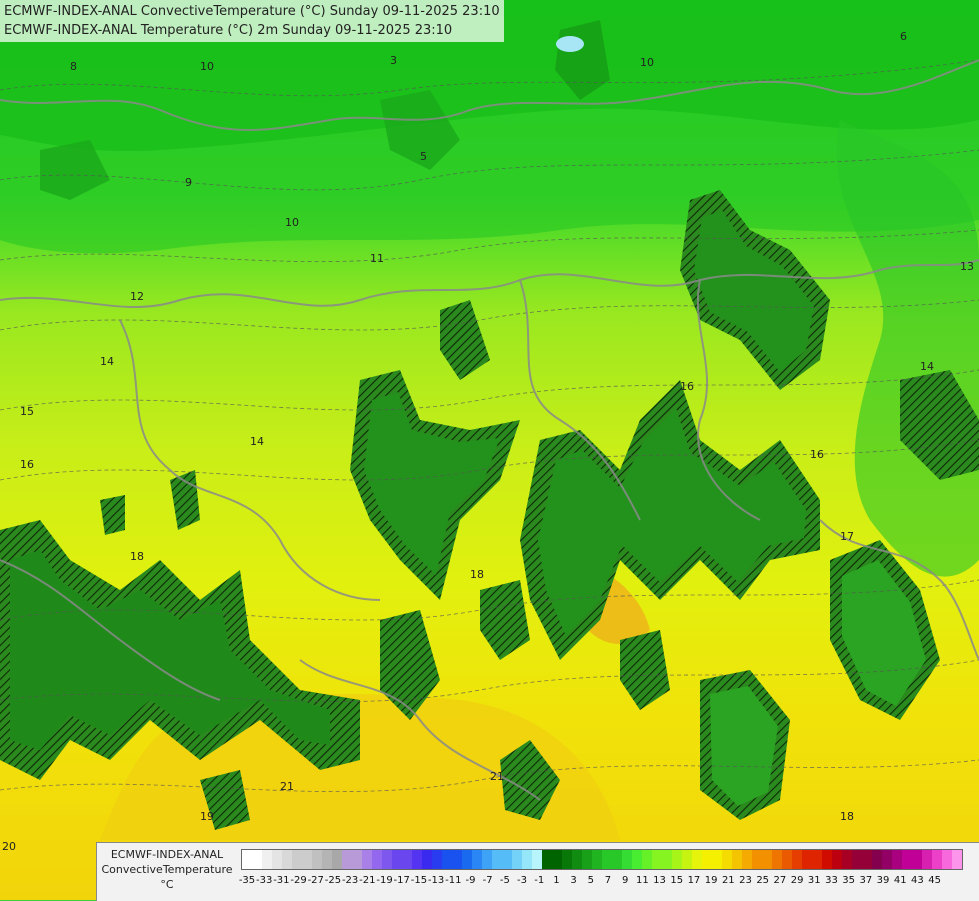 The height and width of the screenshot is (901, 979). I want to click on legend-tick: -35, so click(247, 880).